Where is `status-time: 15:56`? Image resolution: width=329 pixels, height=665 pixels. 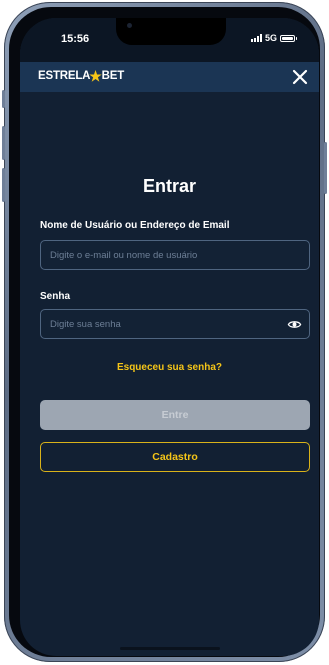
status-time: 15:56 is located at coordinates (75, 39).